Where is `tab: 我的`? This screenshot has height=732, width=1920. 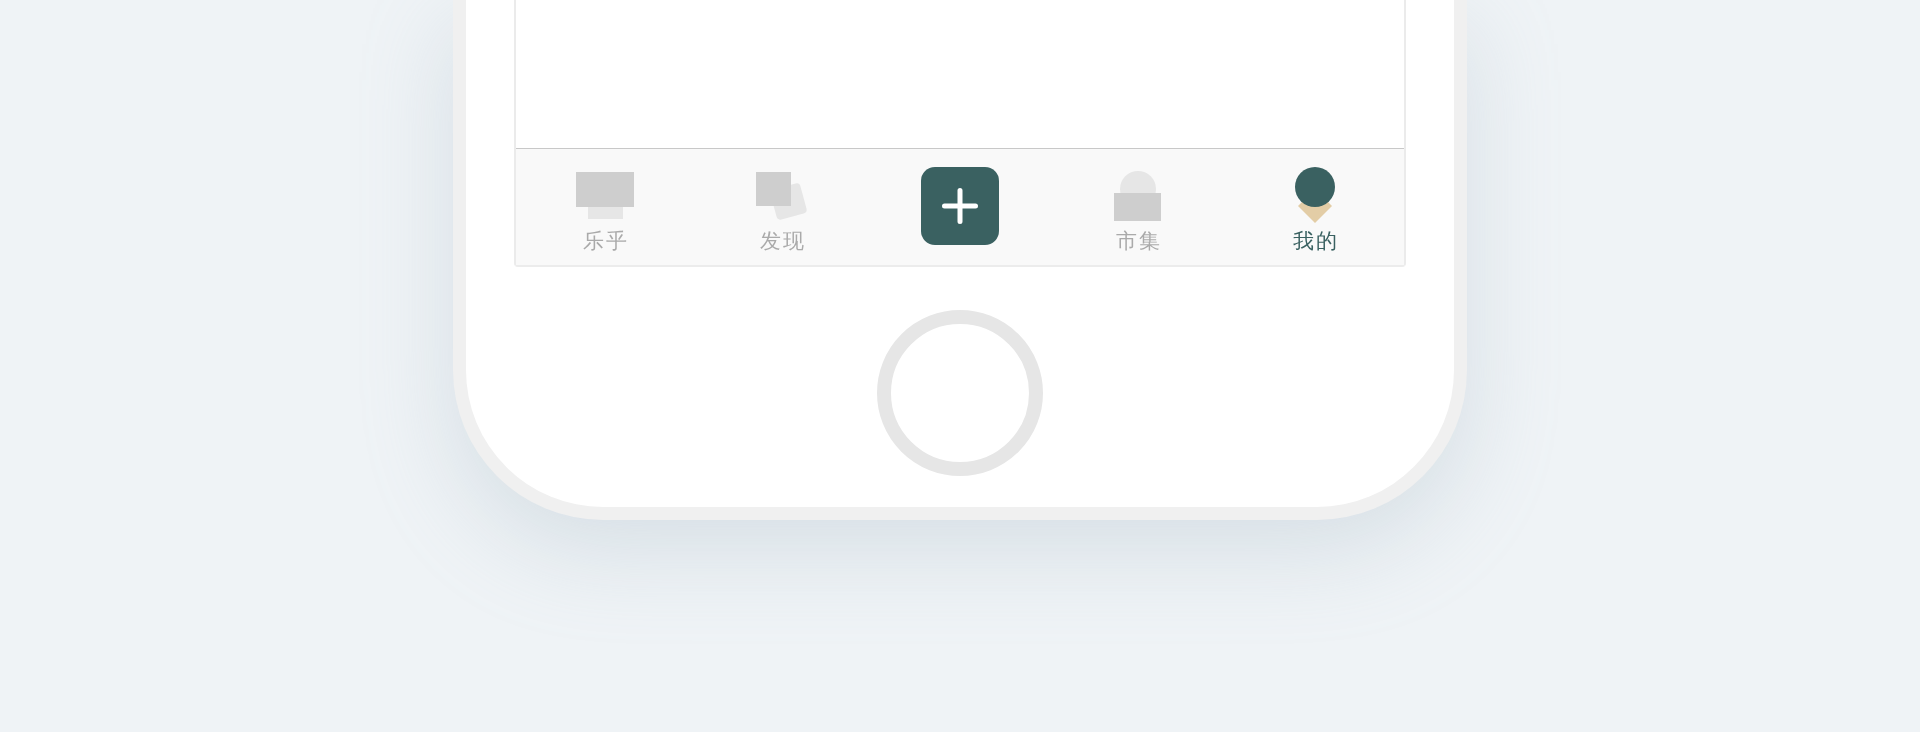 tab: 我的 is located at coordinates (1315, 201).